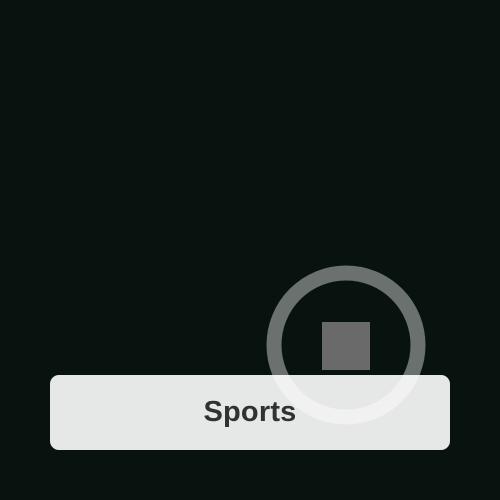 This screenshot has width=500, height=500. I want to click on stop-icon, so click(346, 345).